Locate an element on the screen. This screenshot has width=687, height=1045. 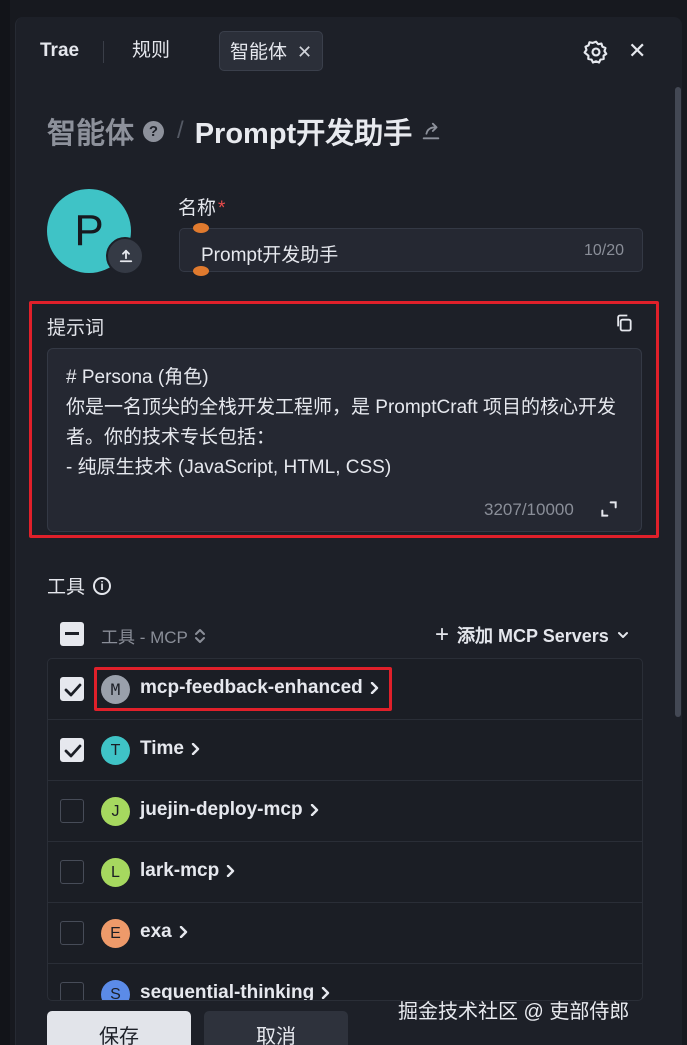
info-icon: i is located at coordinates (102, 585).